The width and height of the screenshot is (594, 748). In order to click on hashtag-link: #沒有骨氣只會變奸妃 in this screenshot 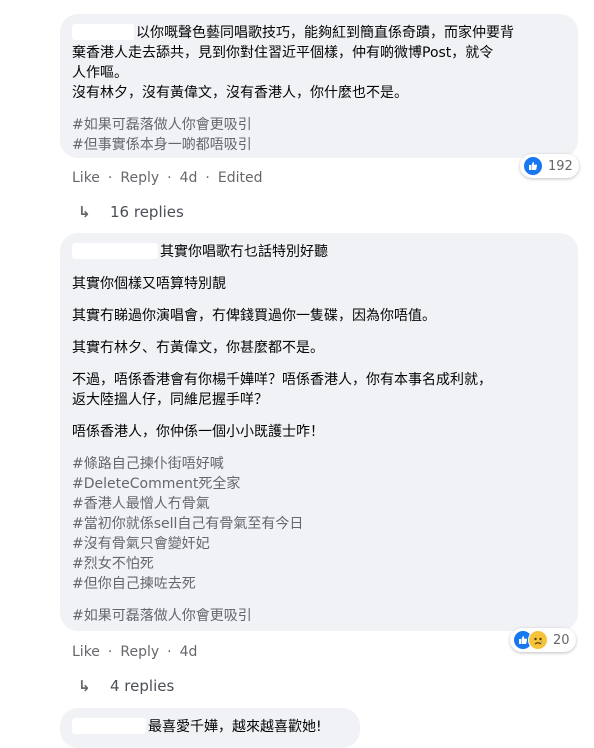, I will do `click(319, 544)`.